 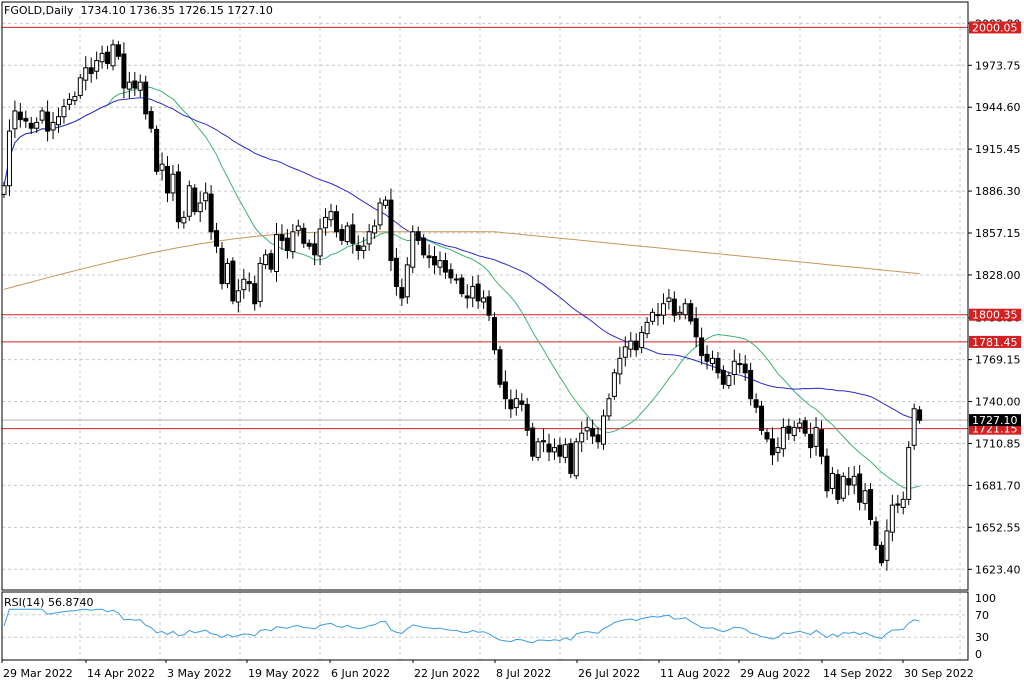 I want to click on level-label: 2000.05, so click(x=995, y=27).